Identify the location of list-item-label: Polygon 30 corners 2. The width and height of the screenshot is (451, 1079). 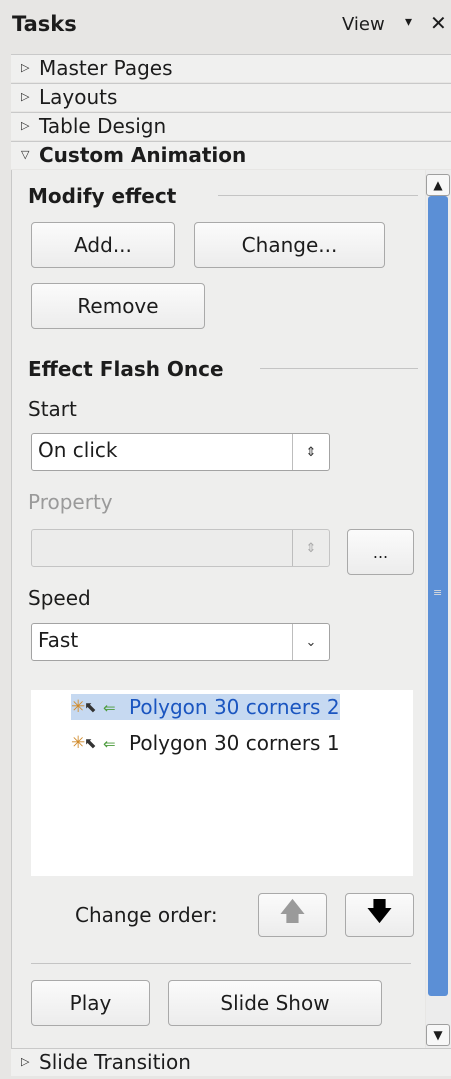
(234, 707).